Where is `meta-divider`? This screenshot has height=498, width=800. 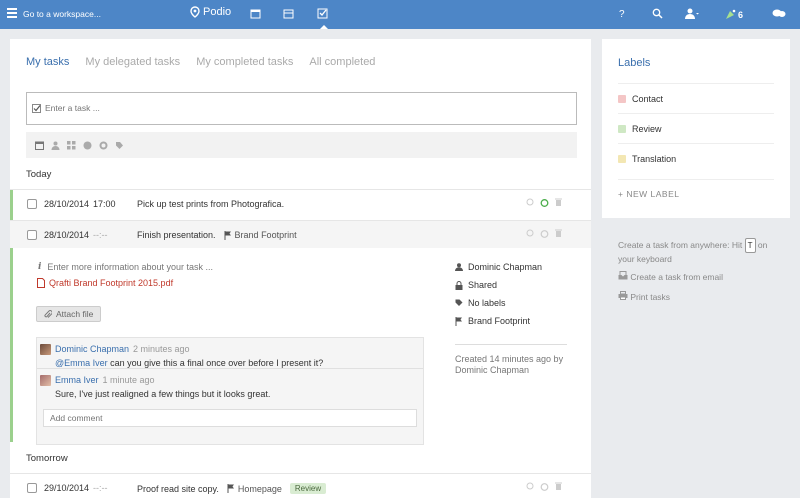 meta-divider is located at coordinates (511, 344).